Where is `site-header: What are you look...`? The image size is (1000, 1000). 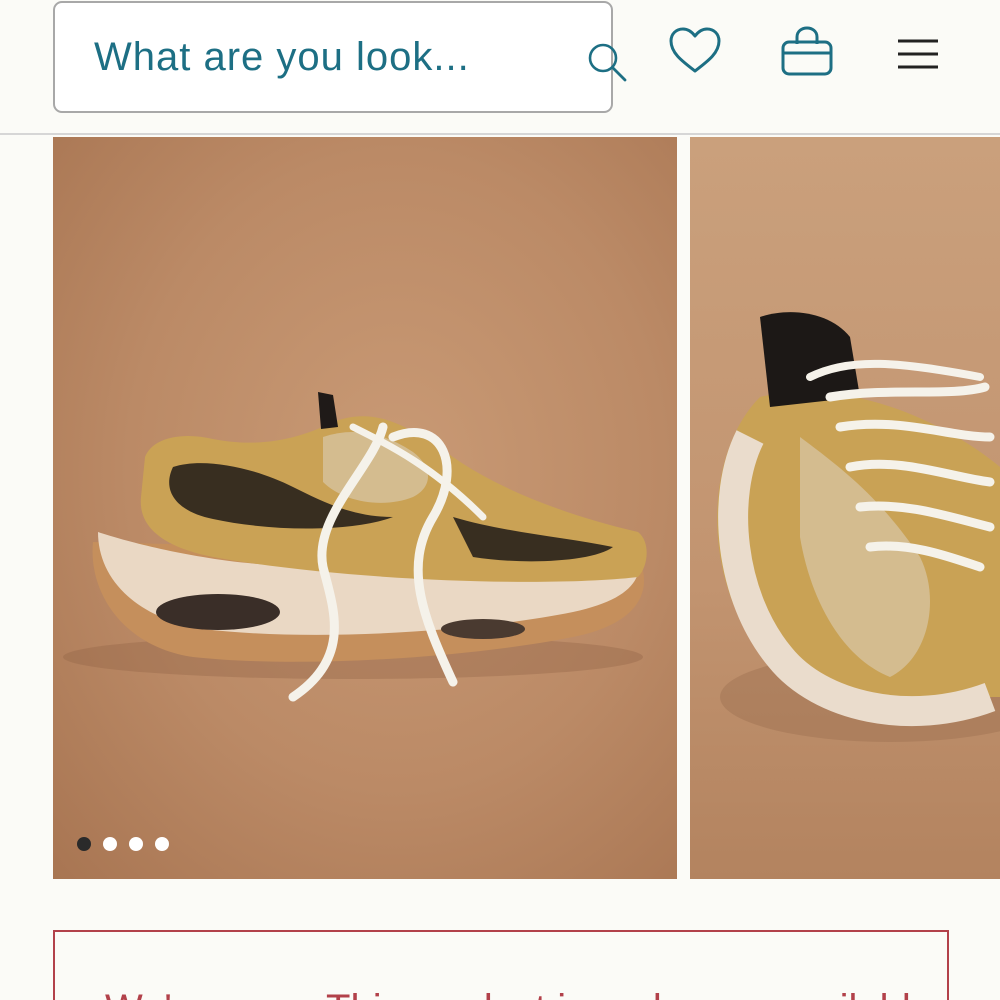 site-header: What are you look... is located at coordinates (500, 67).